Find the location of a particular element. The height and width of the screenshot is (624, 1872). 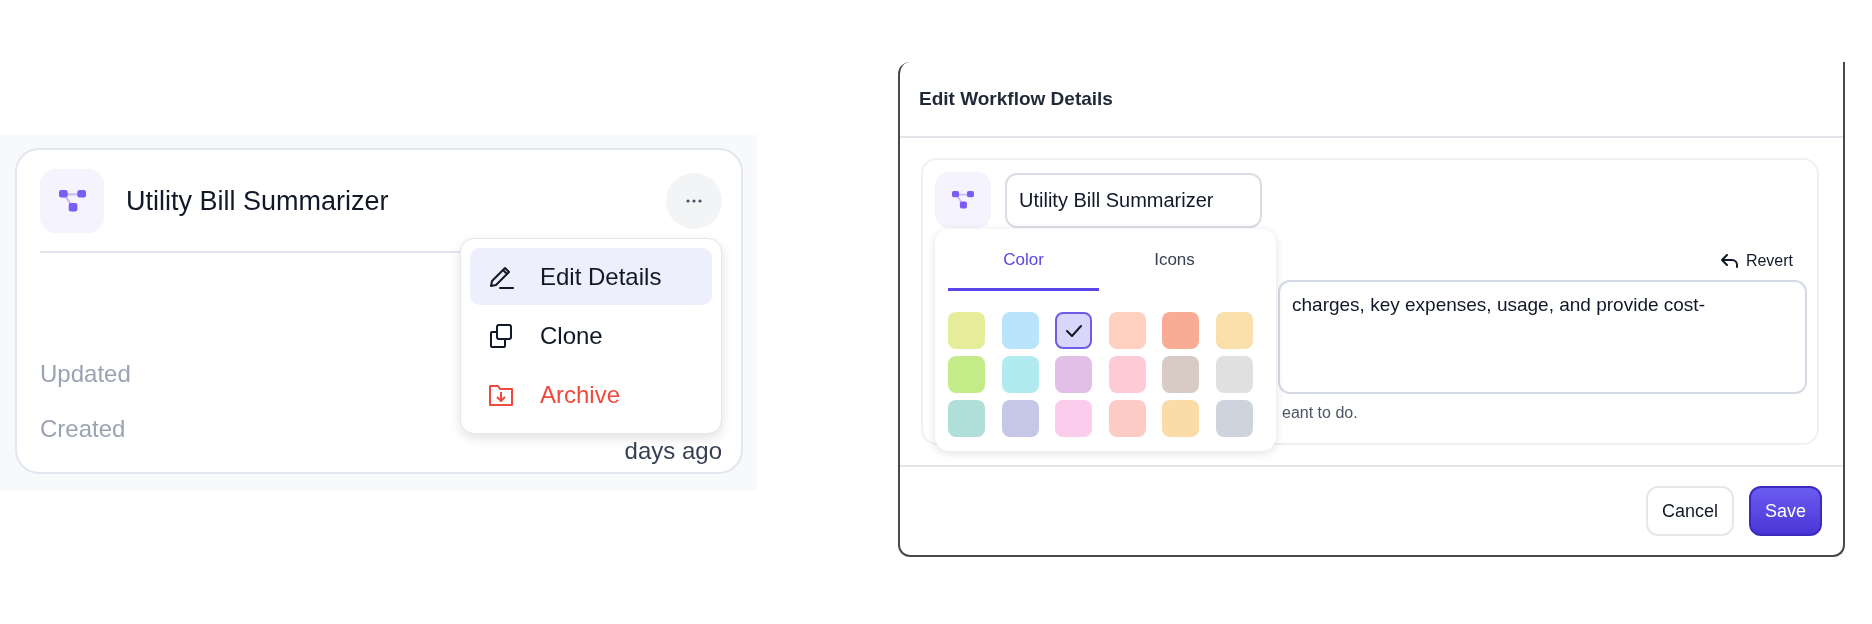

more-icon is located at coordinates (694, 201).